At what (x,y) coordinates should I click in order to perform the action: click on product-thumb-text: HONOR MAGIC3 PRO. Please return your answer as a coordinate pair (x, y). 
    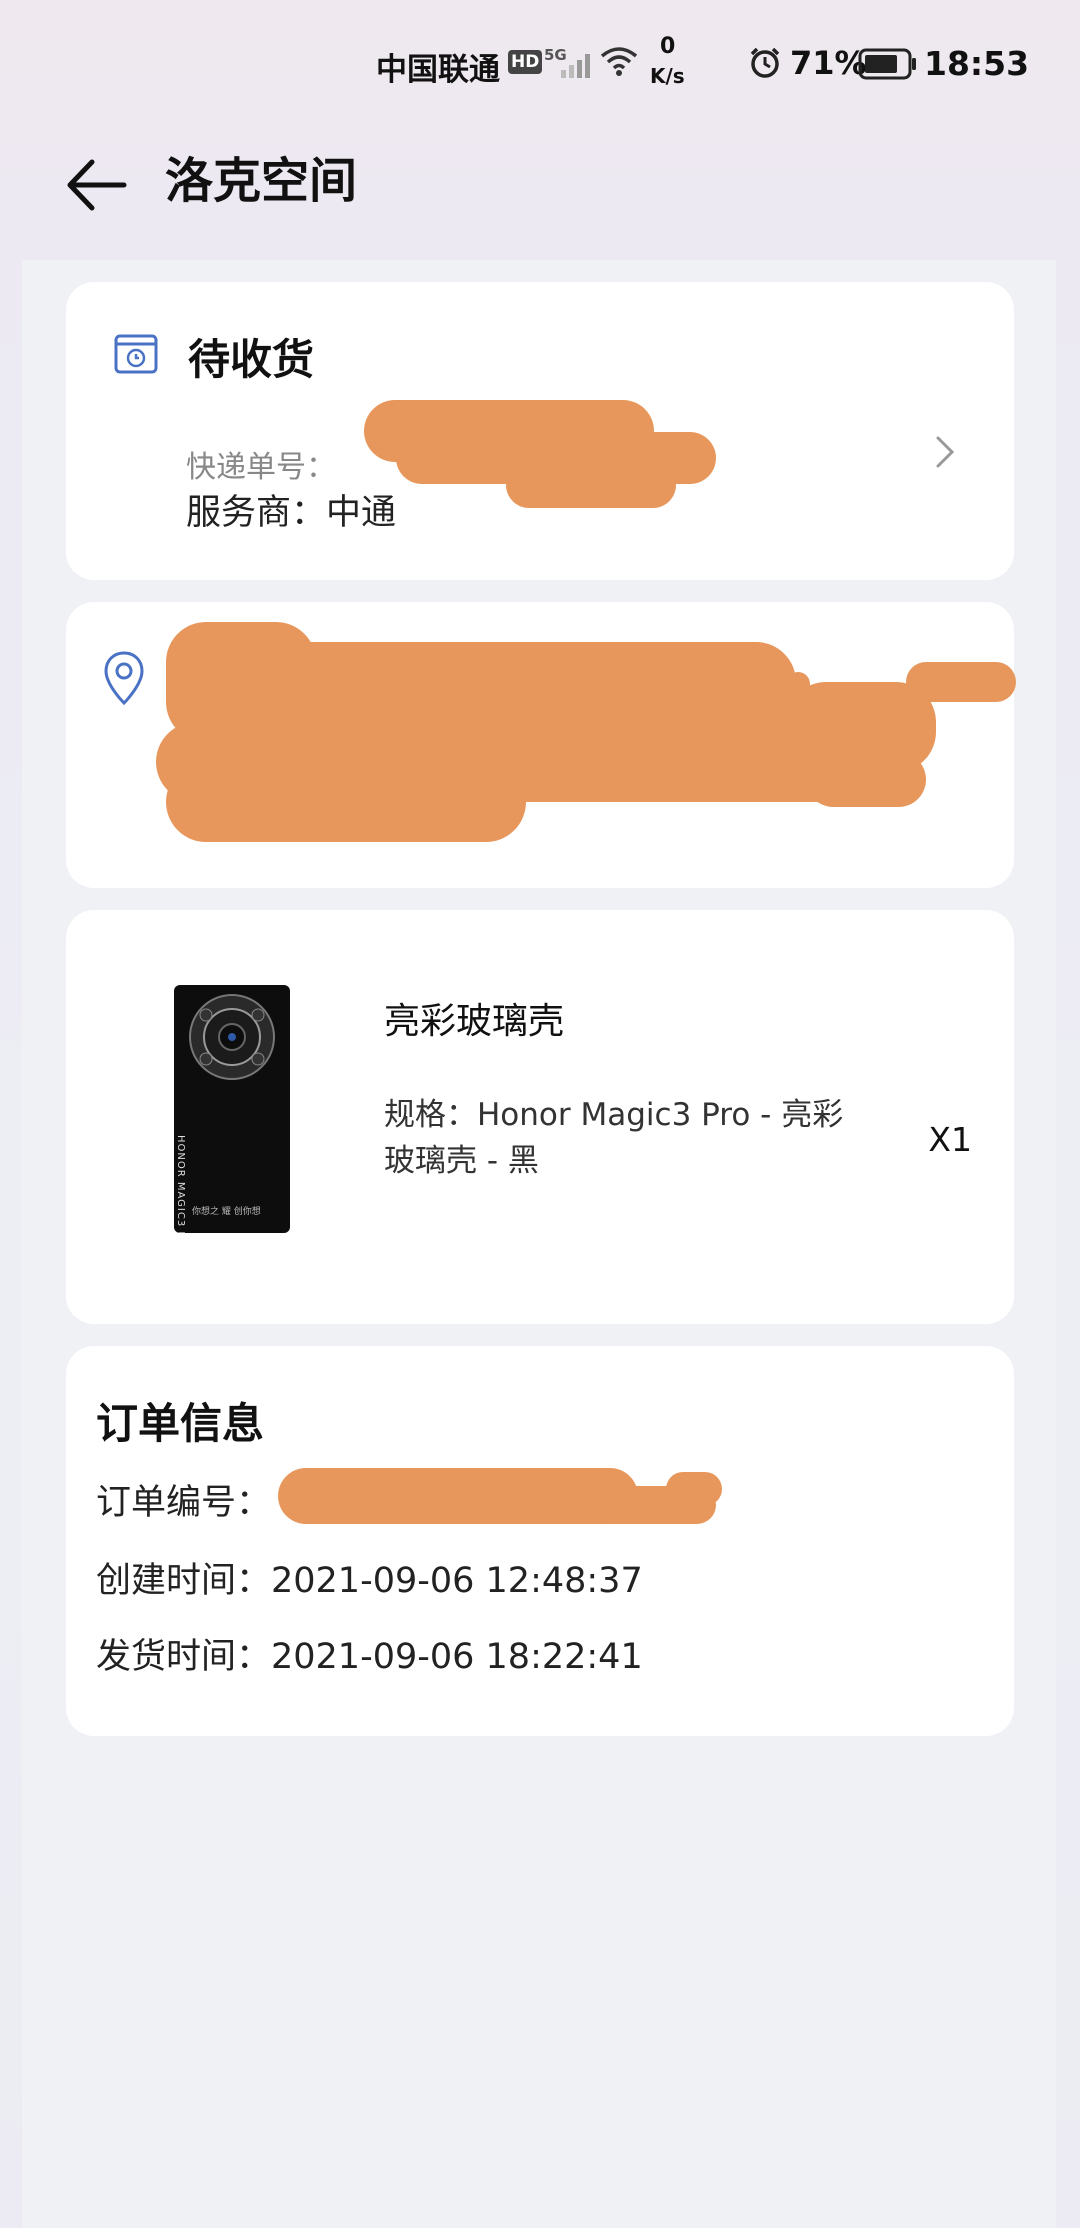
    Looking at the image, I should click on (180, 1184).